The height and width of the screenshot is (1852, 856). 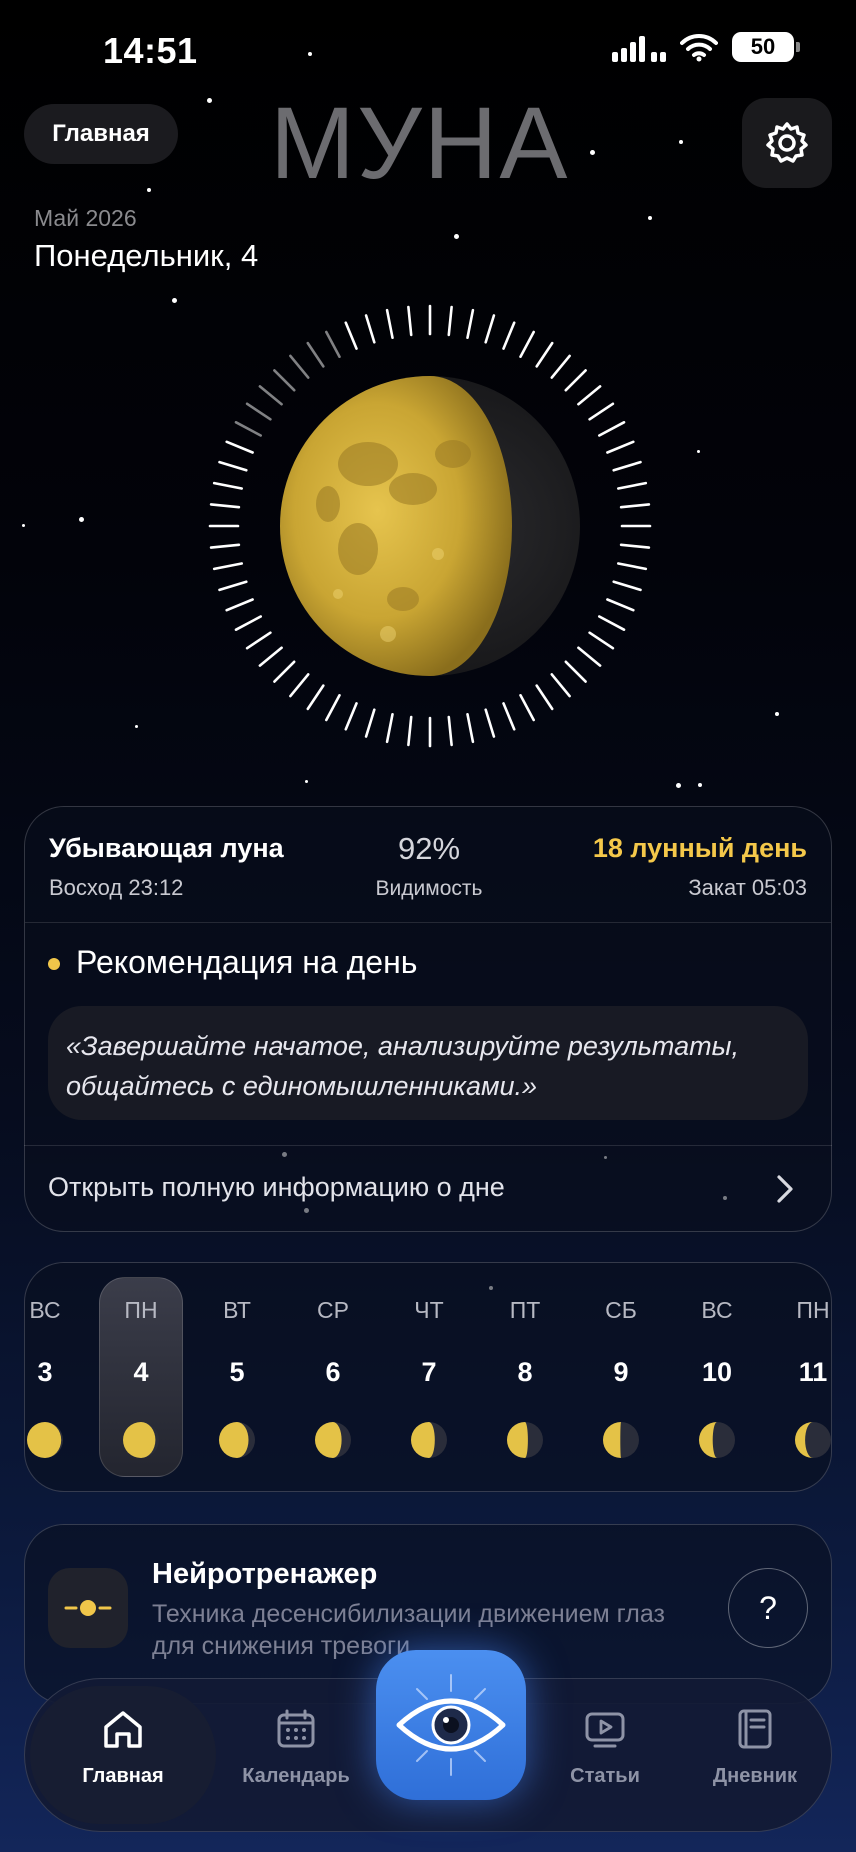 I want to click on tab-calendar-label: Календарь, so click(x=296, y=1776).